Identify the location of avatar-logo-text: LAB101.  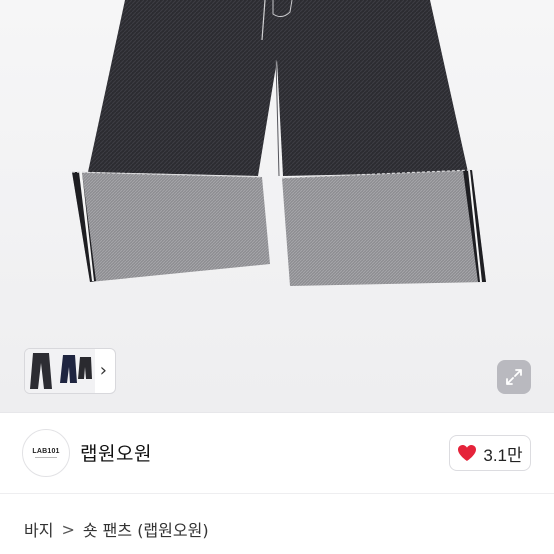
(46, 451).